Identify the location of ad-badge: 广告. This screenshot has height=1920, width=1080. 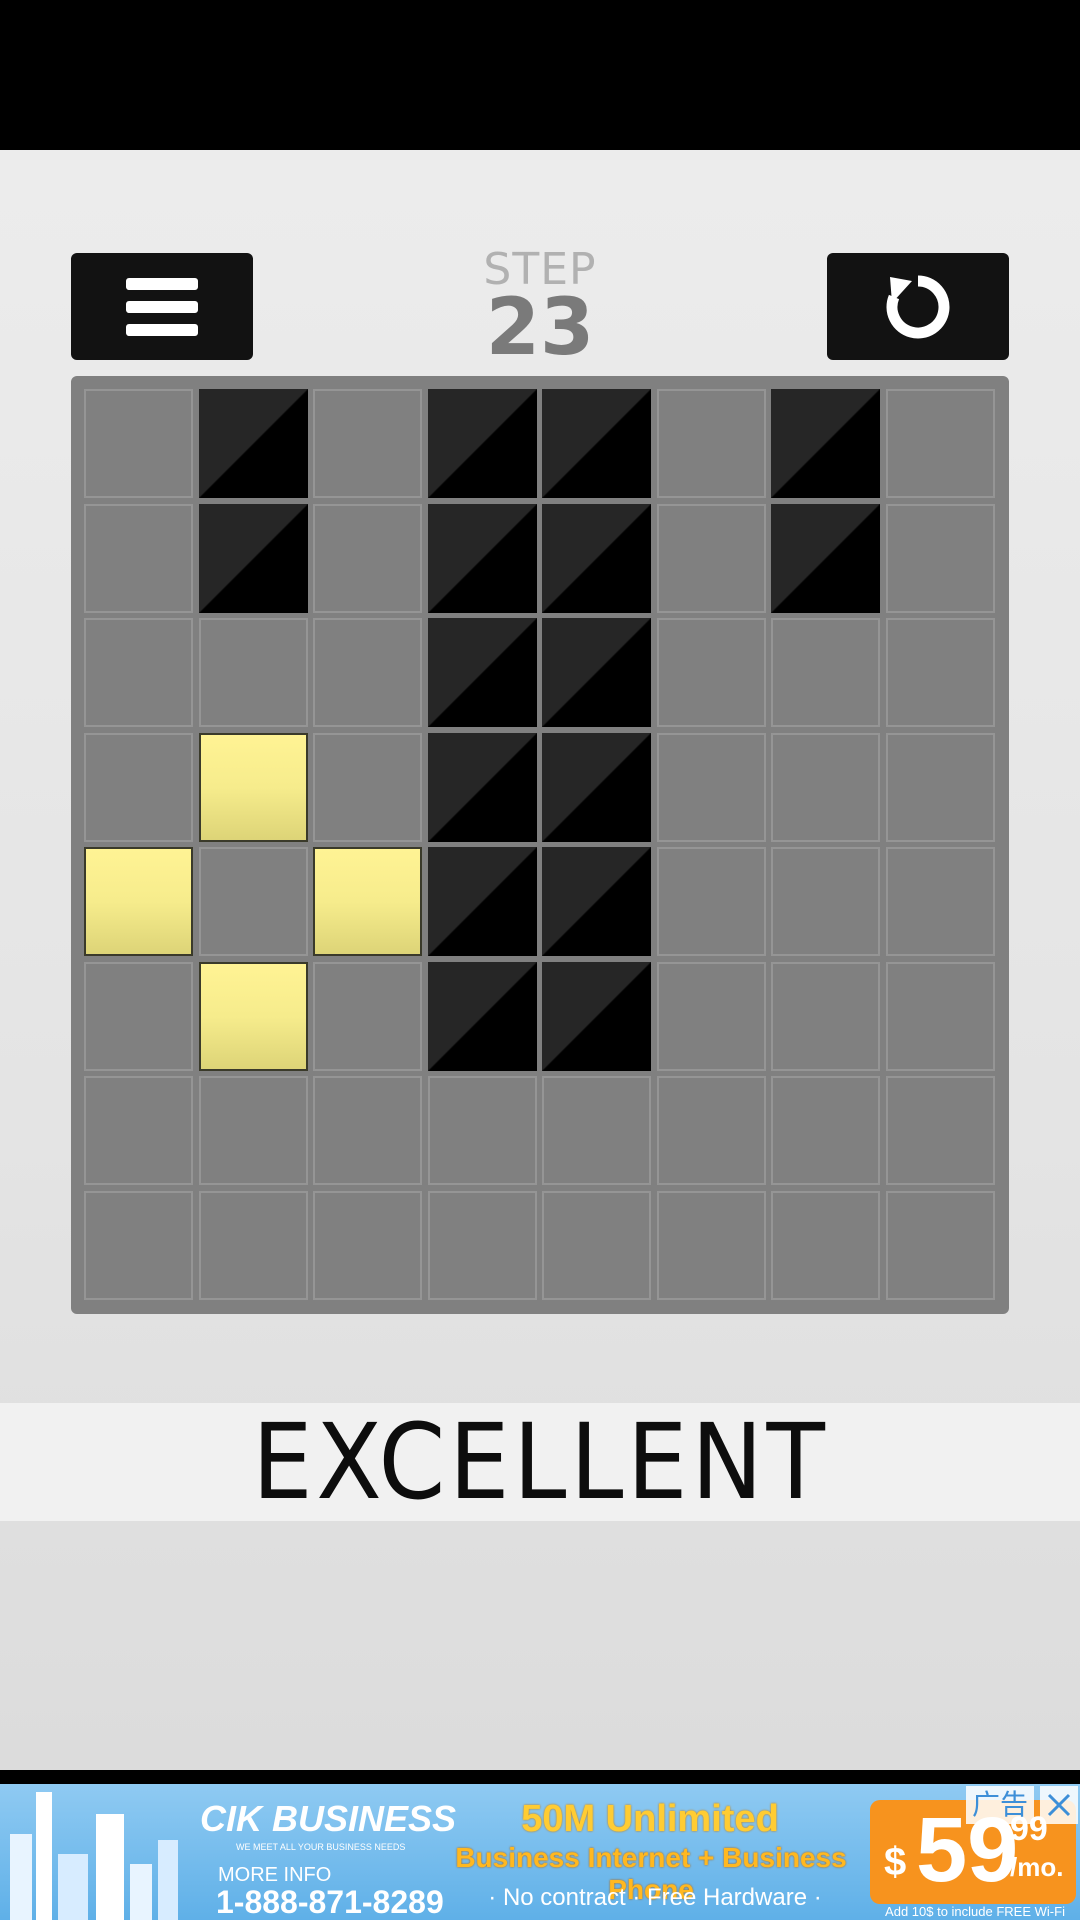
(1000, 1805).